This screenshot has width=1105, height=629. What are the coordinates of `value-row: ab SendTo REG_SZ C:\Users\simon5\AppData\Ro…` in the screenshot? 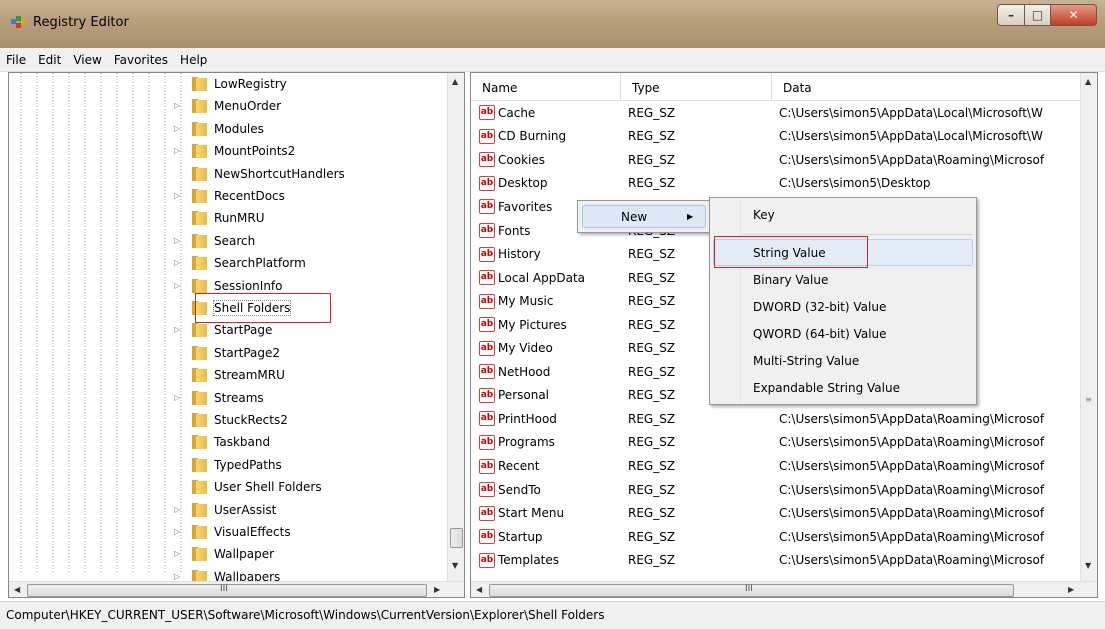 It's located at (776, 490).